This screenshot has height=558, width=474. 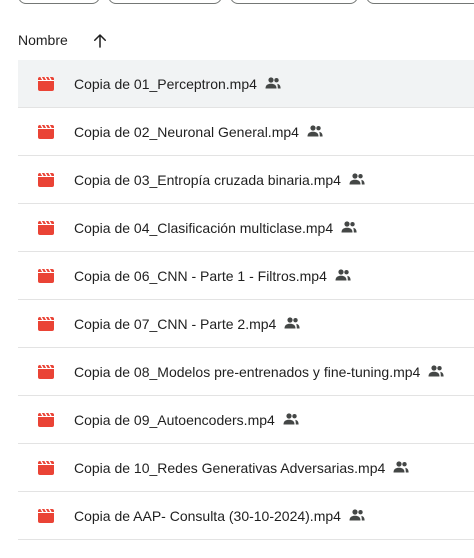 I want to click on file-name: Copia de 03_Entropía cruzada binaria.mp4, so click(x=207, y=180).